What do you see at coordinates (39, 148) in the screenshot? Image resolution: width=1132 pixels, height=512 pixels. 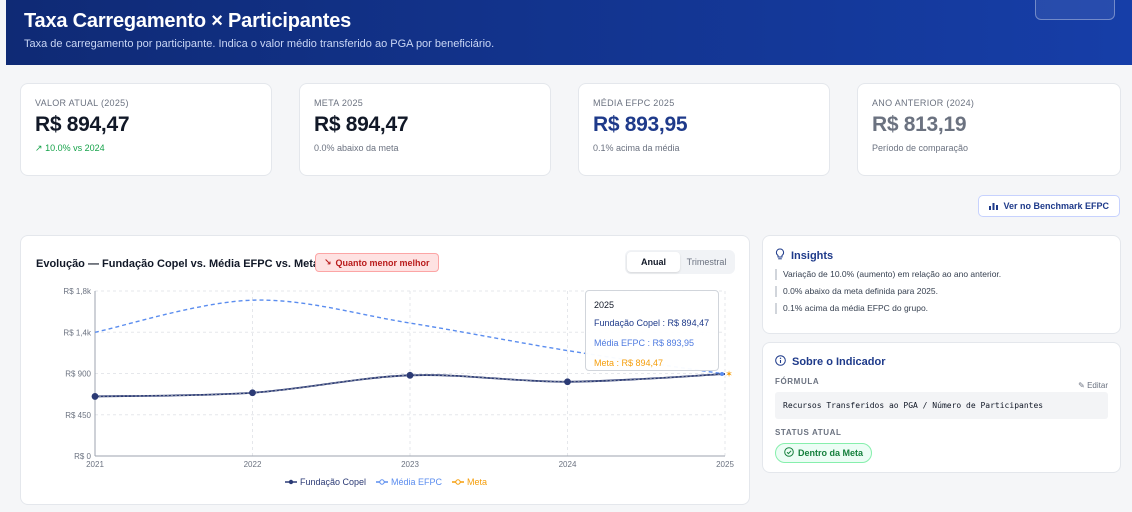 I see `trend-up-icon: ↗` at bounding box center [39, 148].